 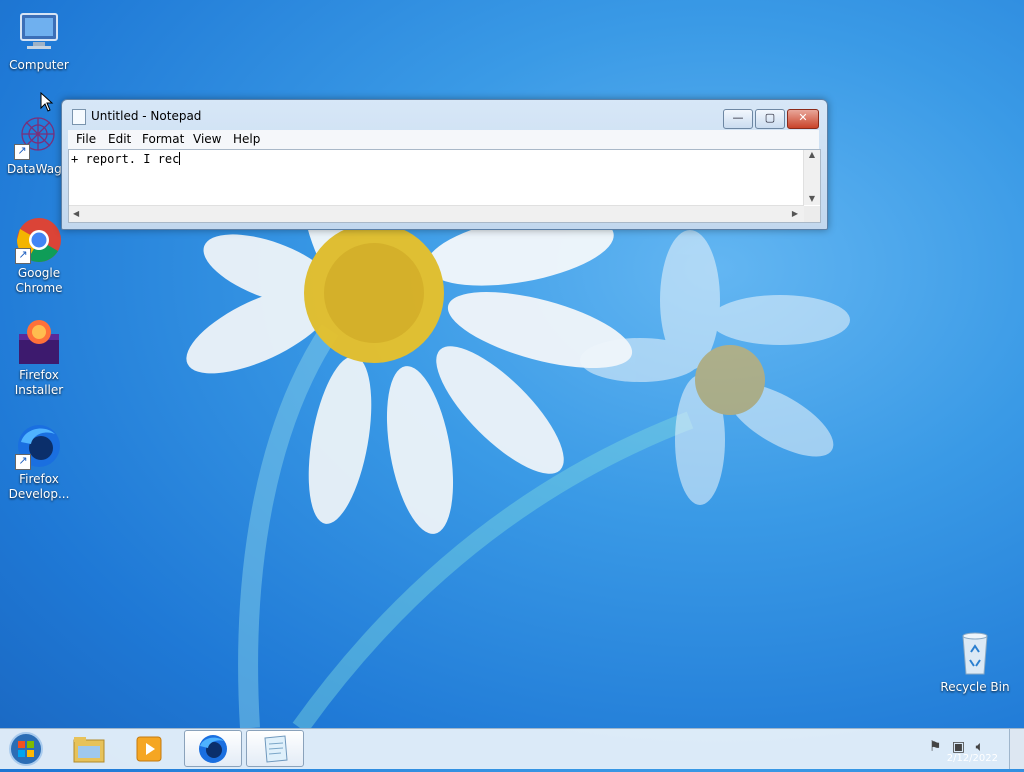 What do you see at coordinates (146, 116) in the screenshot?
I see `window-title: Untitled - Notepad` at bounding box center [146, 116].